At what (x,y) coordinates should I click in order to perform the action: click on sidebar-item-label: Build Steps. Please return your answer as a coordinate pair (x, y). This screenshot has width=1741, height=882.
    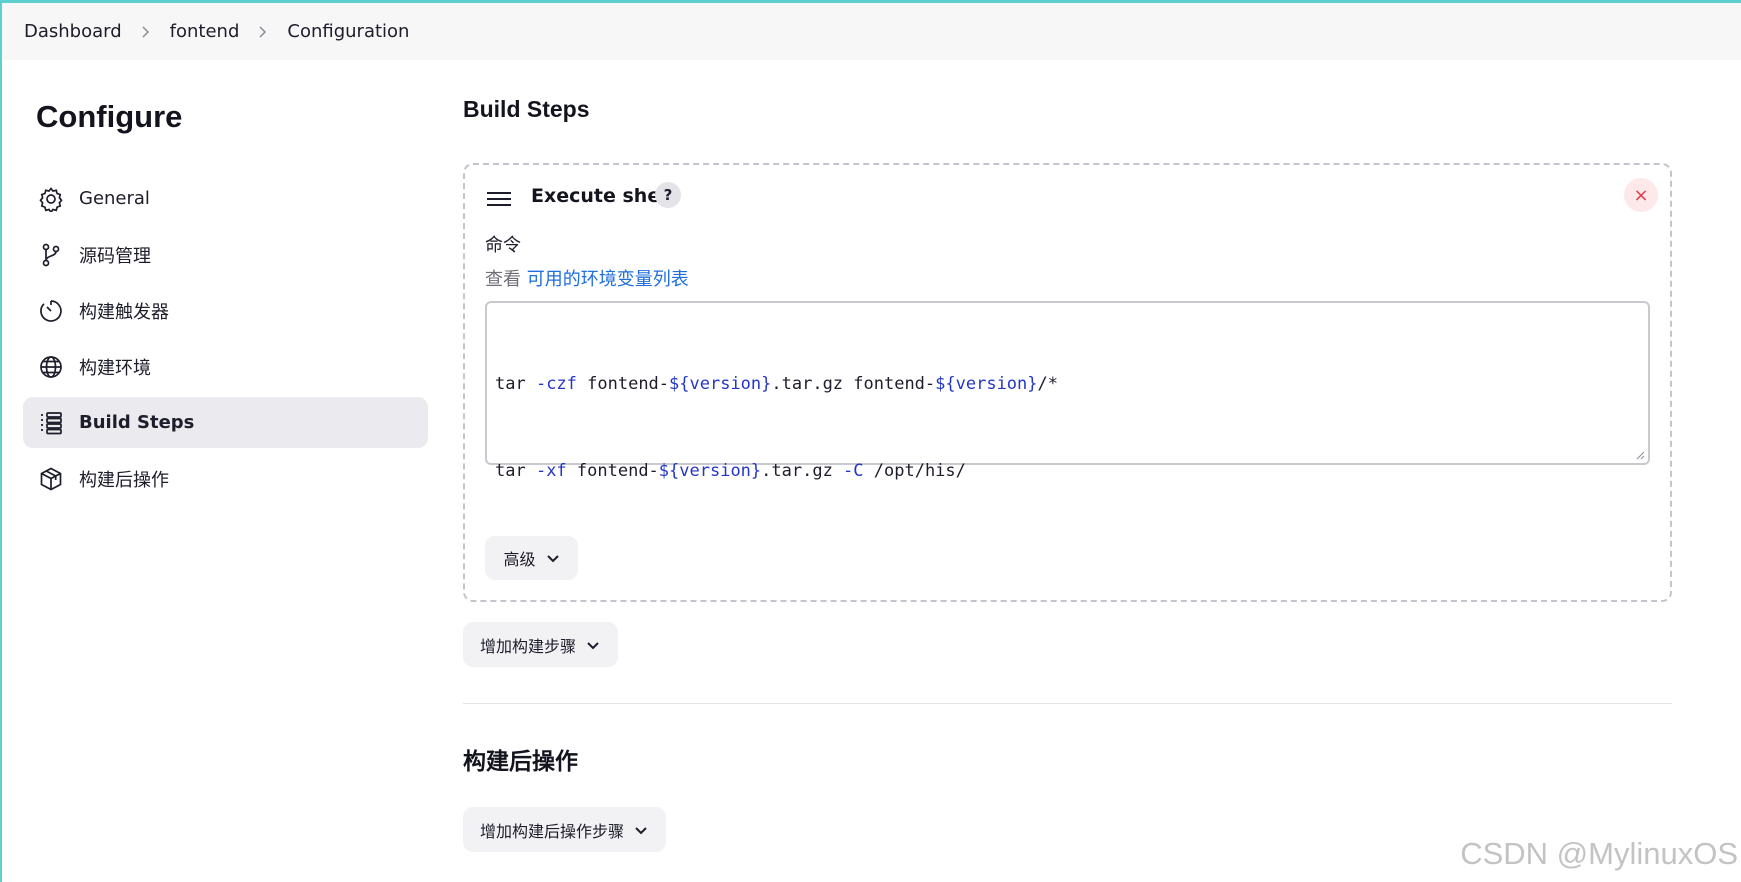
    Looking at the image, I should click on (137, 422).